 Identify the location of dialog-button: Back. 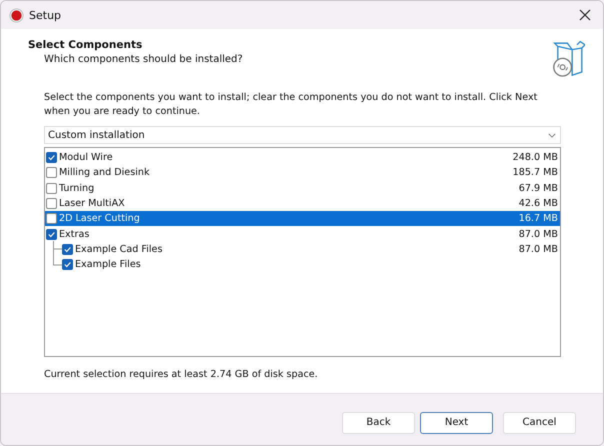
(378, 423).